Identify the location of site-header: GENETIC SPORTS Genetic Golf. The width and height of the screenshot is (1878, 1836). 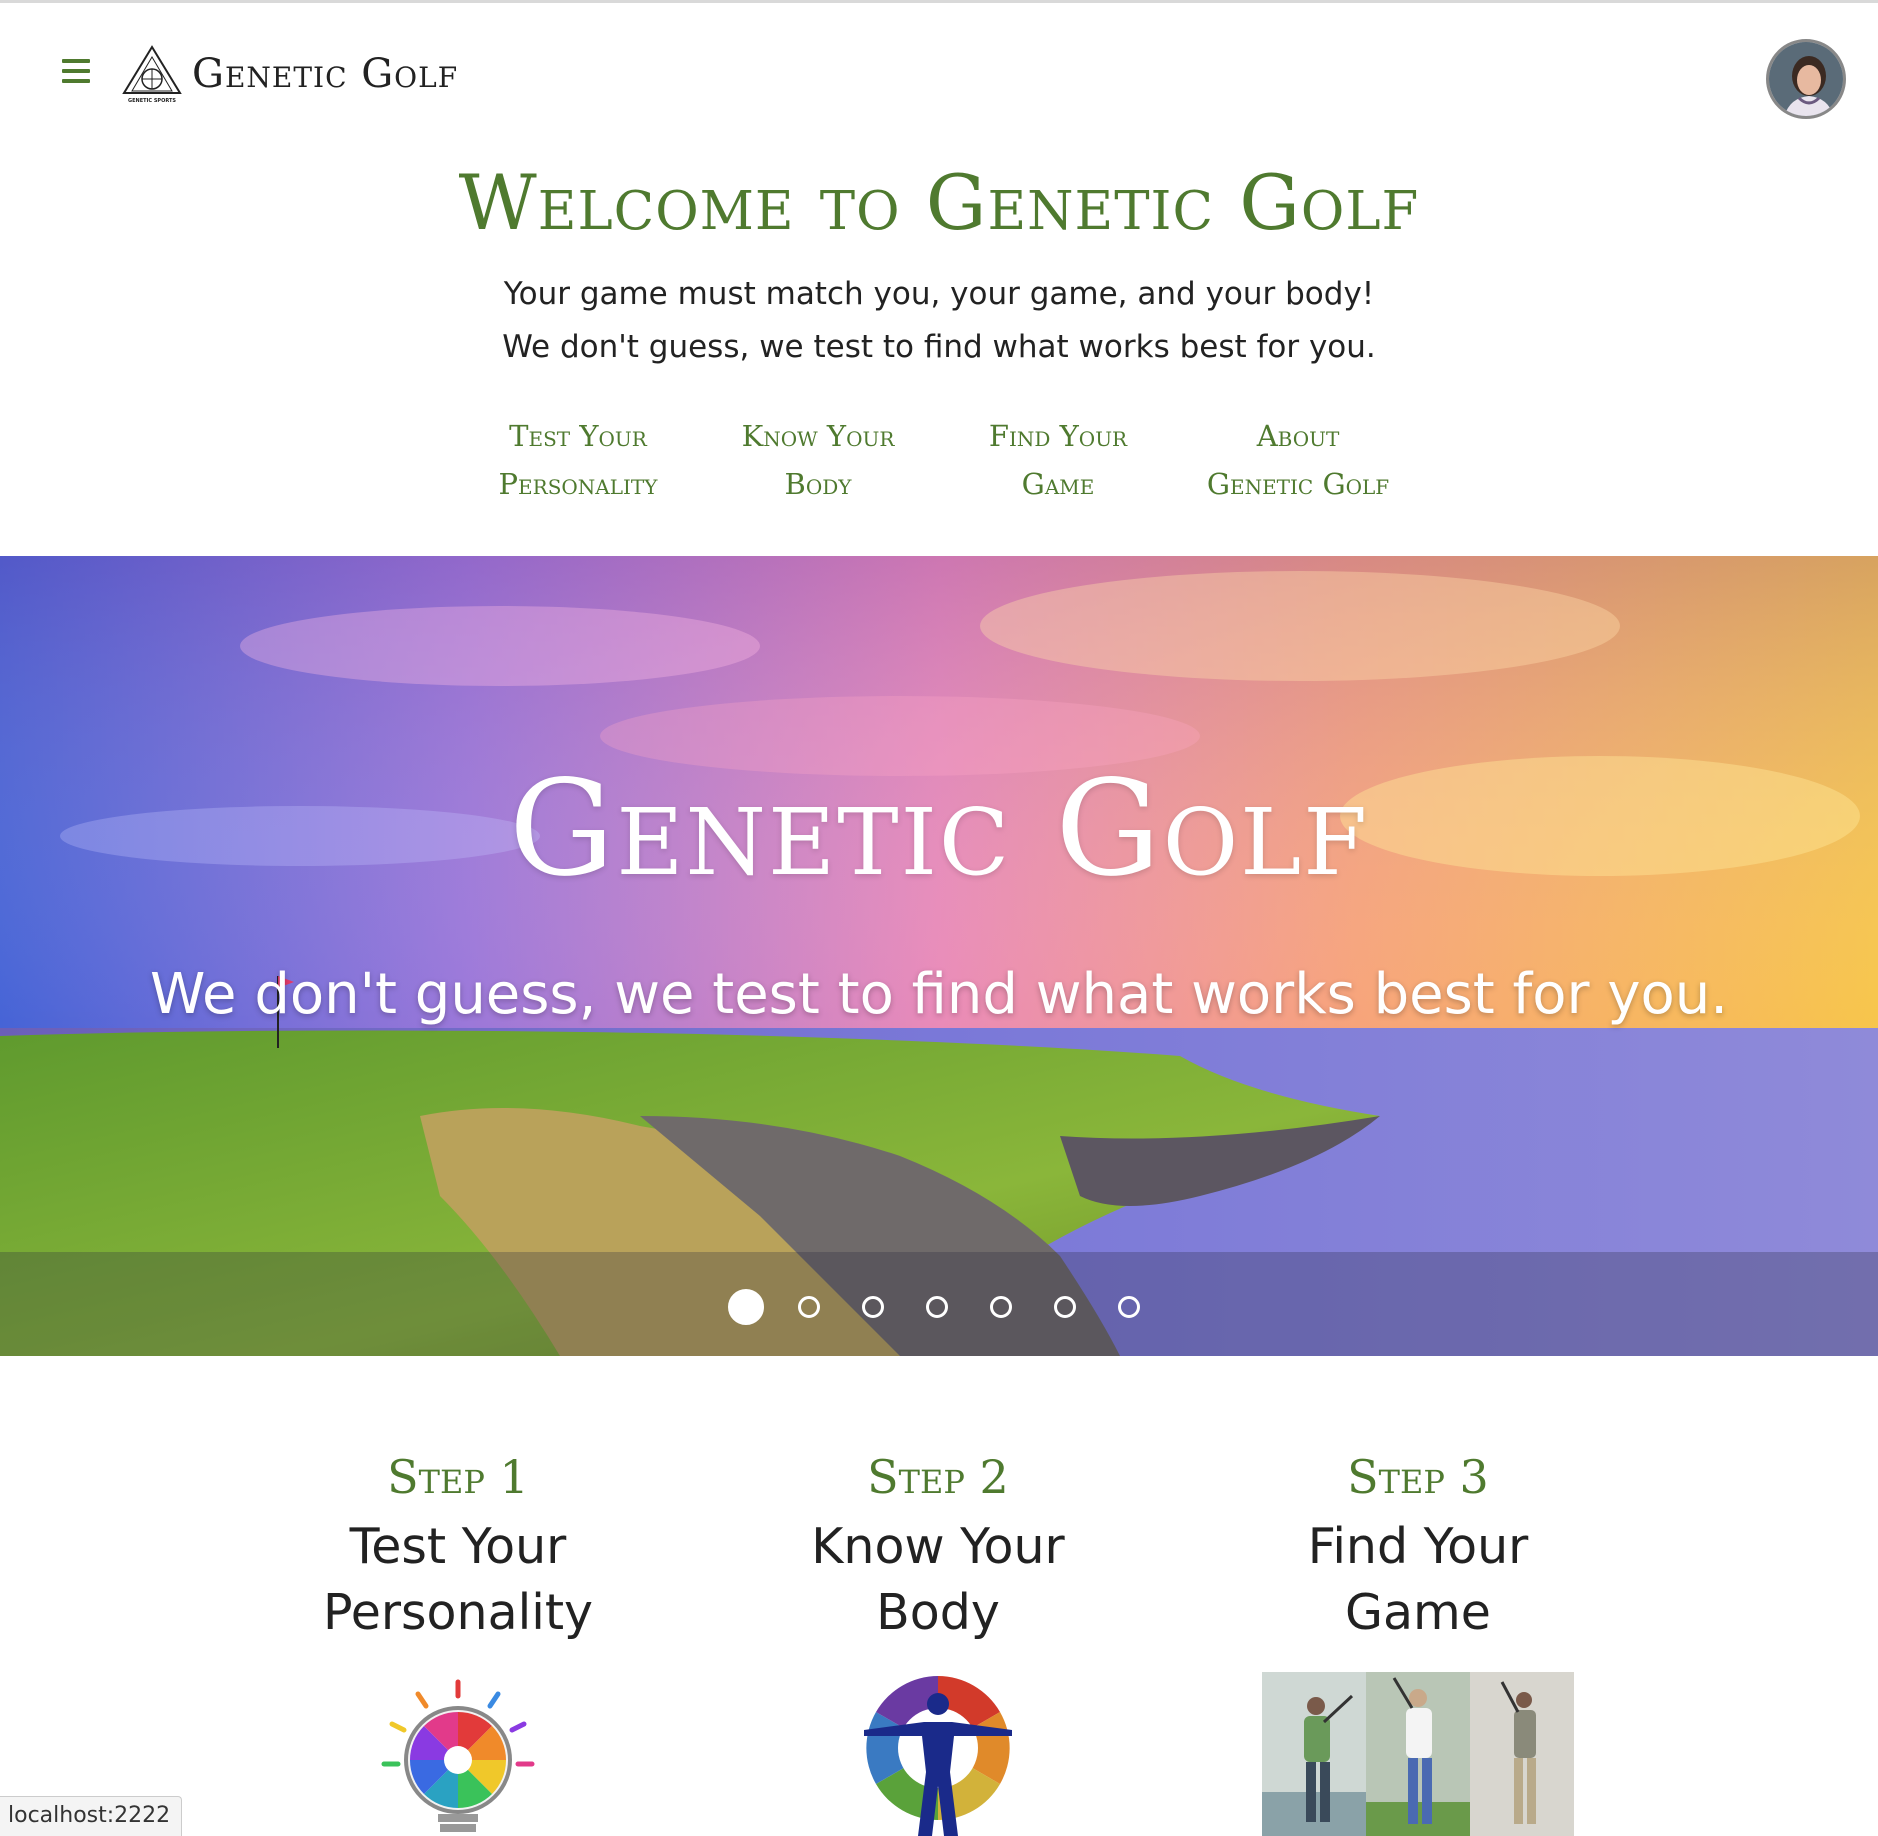
(939, 73).